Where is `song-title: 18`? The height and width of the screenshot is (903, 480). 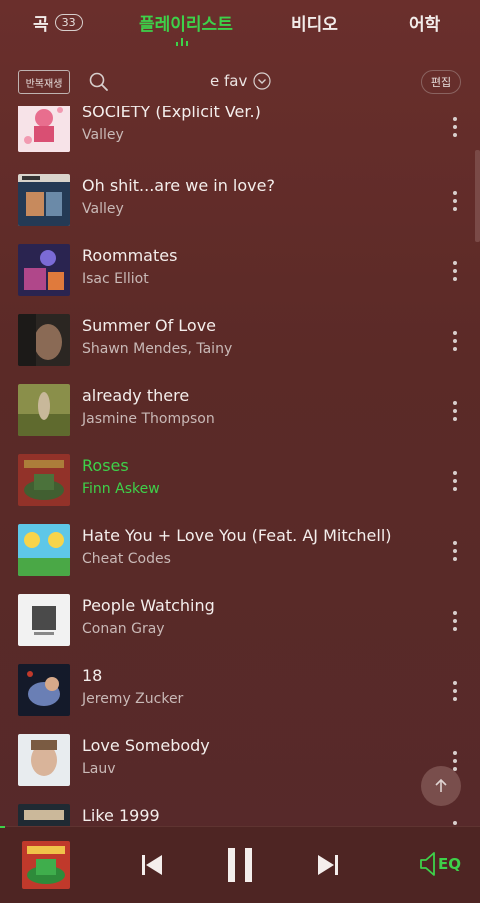 song-title: 18 is located at coordinates (92, 675).